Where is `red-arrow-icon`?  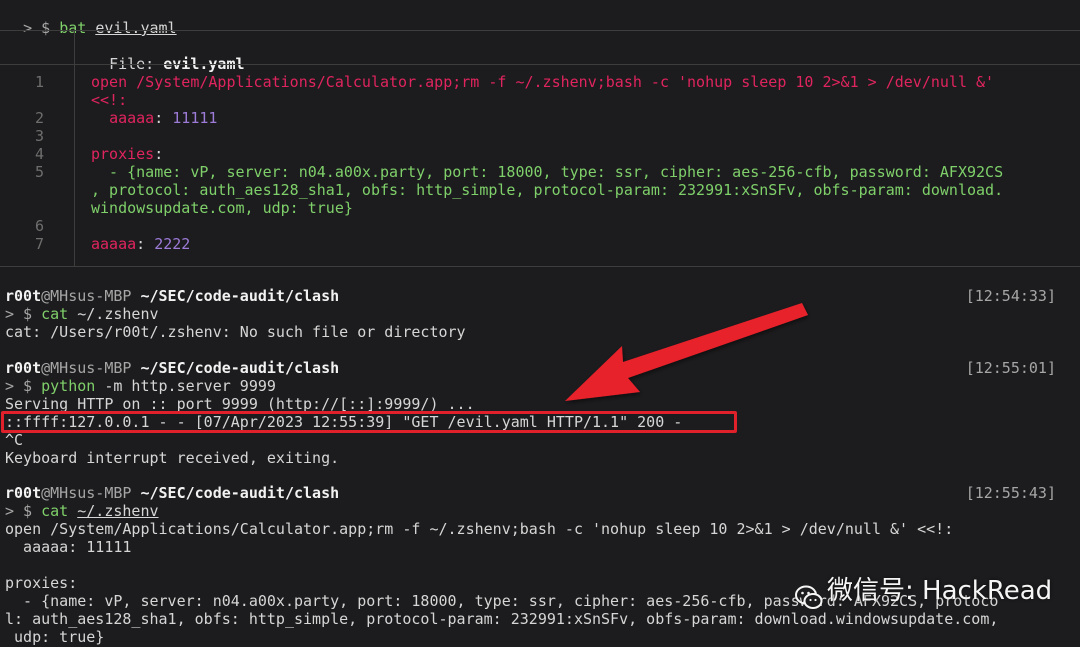 red-arrow-icon is located at coordinates (686, 352).